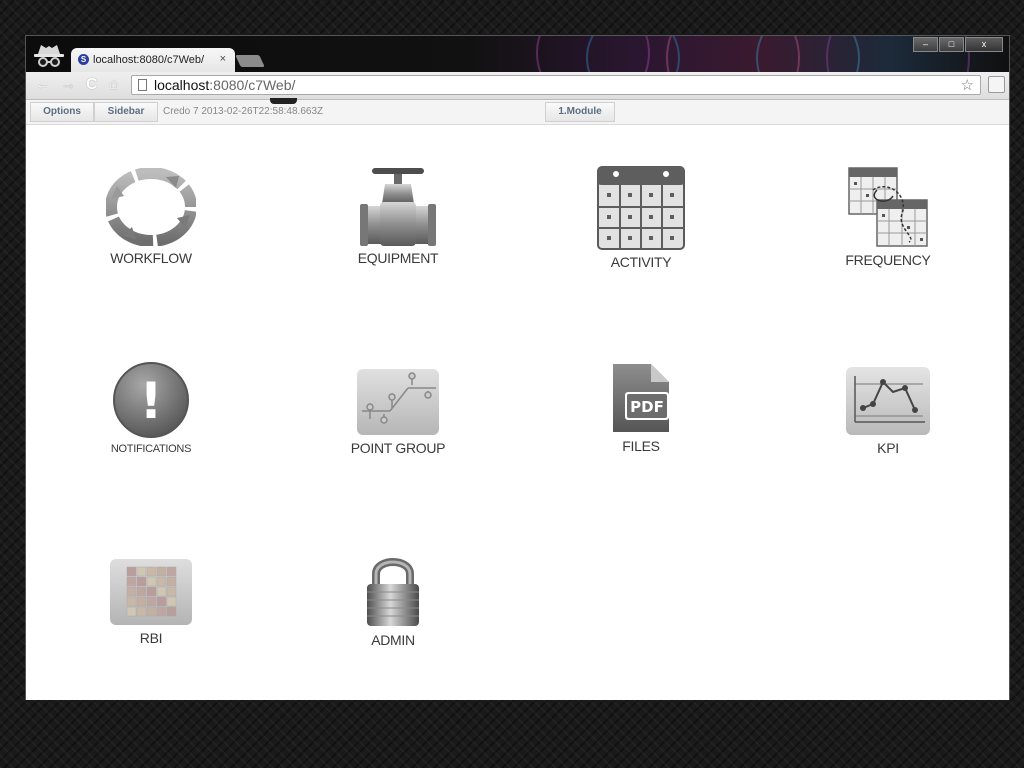 This screenshot has height=768, width=1024. I want to click on module-tab: 1.Module, so click(580, 112).